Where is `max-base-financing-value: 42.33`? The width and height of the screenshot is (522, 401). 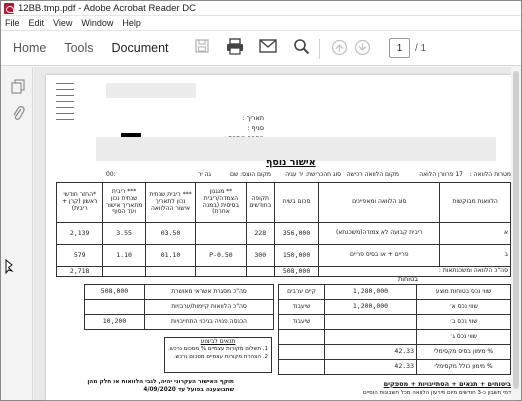 max-base-financing-value: 42.33 is located at coordinates (370, 352).